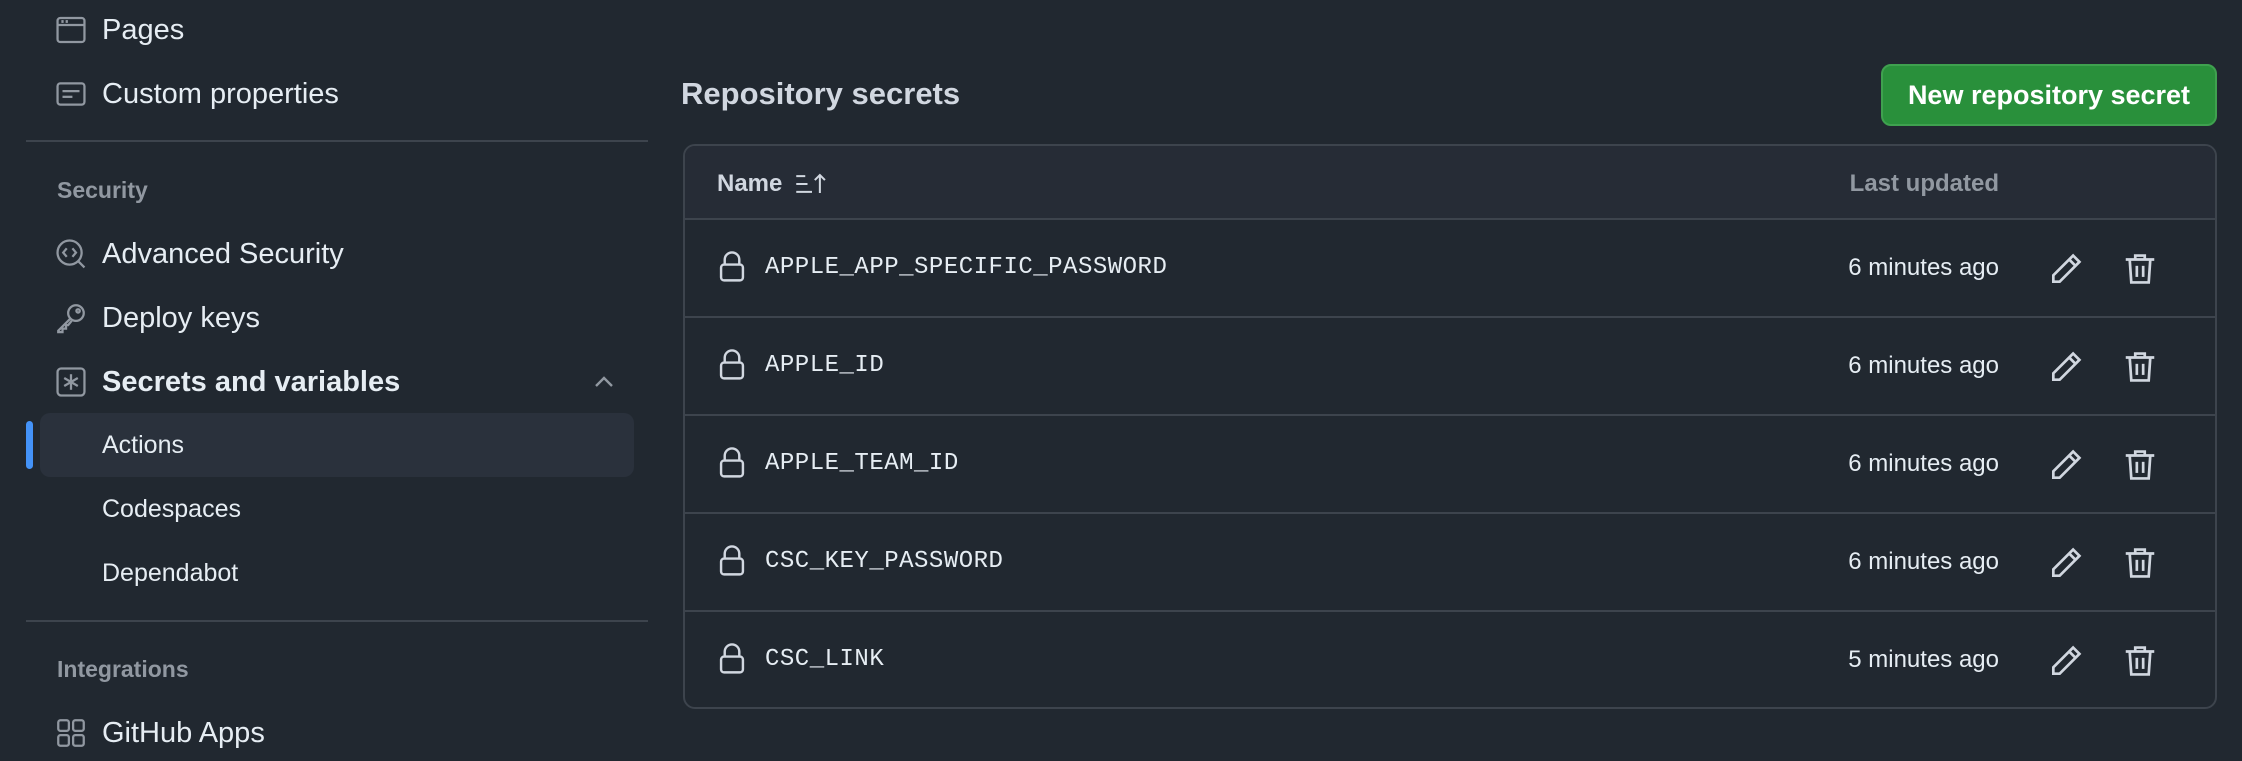 This screenshot has height=761, width=2242. What do you see at coordinates (825, 365) in the screenshot?
I see `secret-name: APPLE_ID` at bounding box center [825, 365].